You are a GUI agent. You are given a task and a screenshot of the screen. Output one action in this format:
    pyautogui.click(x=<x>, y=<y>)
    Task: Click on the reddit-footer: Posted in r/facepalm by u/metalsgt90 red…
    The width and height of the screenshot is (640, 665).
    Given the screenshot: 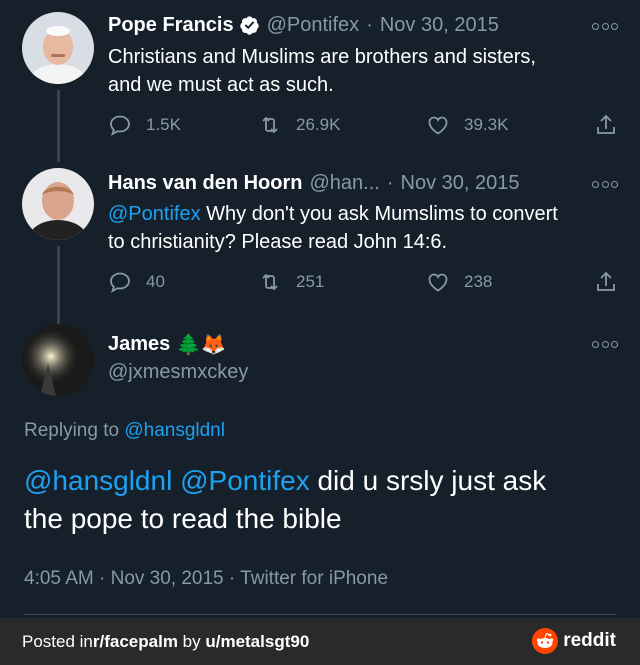 What is the action you would take?
    pyautogui.click(x=320, y=641)
    